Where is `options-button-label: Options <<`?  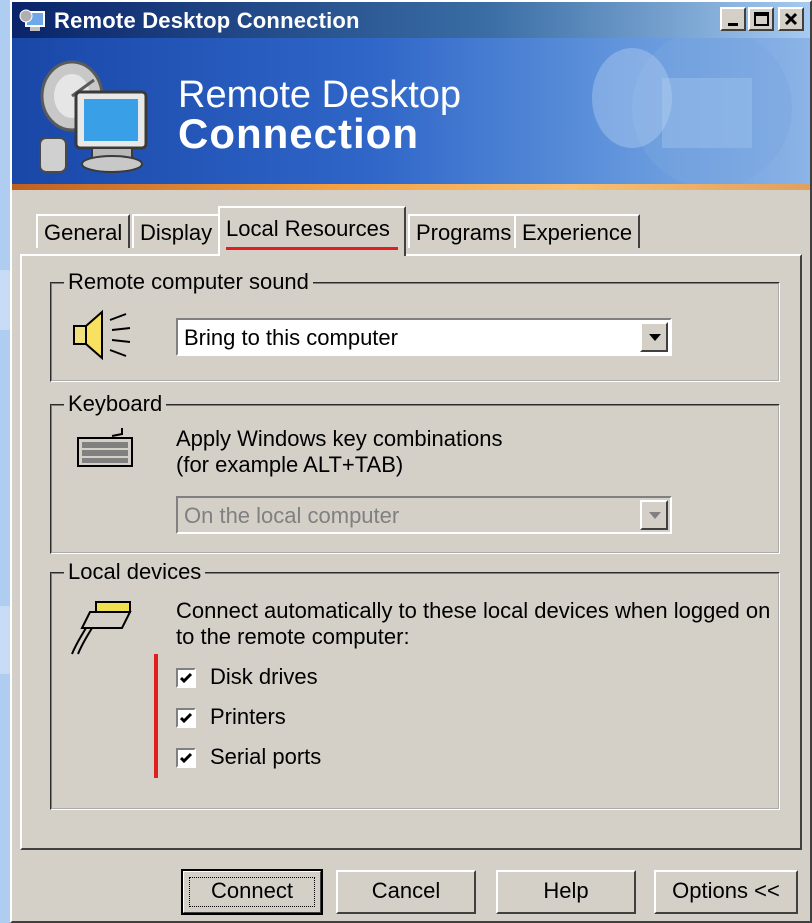
options-button-label: Options << is located at coordinates (726, 890).